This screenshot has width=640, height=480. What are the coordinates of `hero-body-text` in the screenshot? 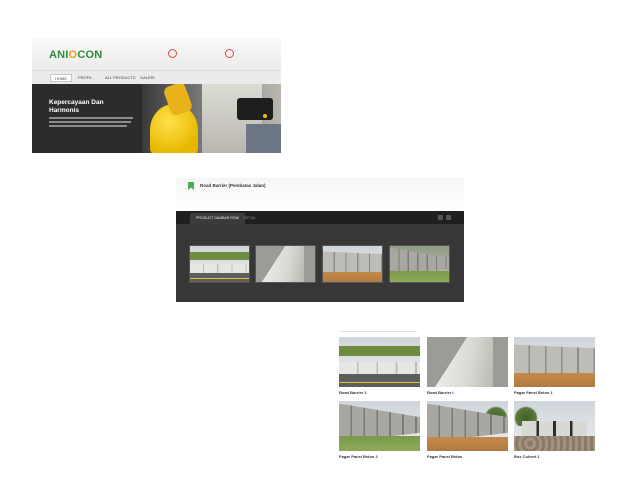 It's located at (91, 123).